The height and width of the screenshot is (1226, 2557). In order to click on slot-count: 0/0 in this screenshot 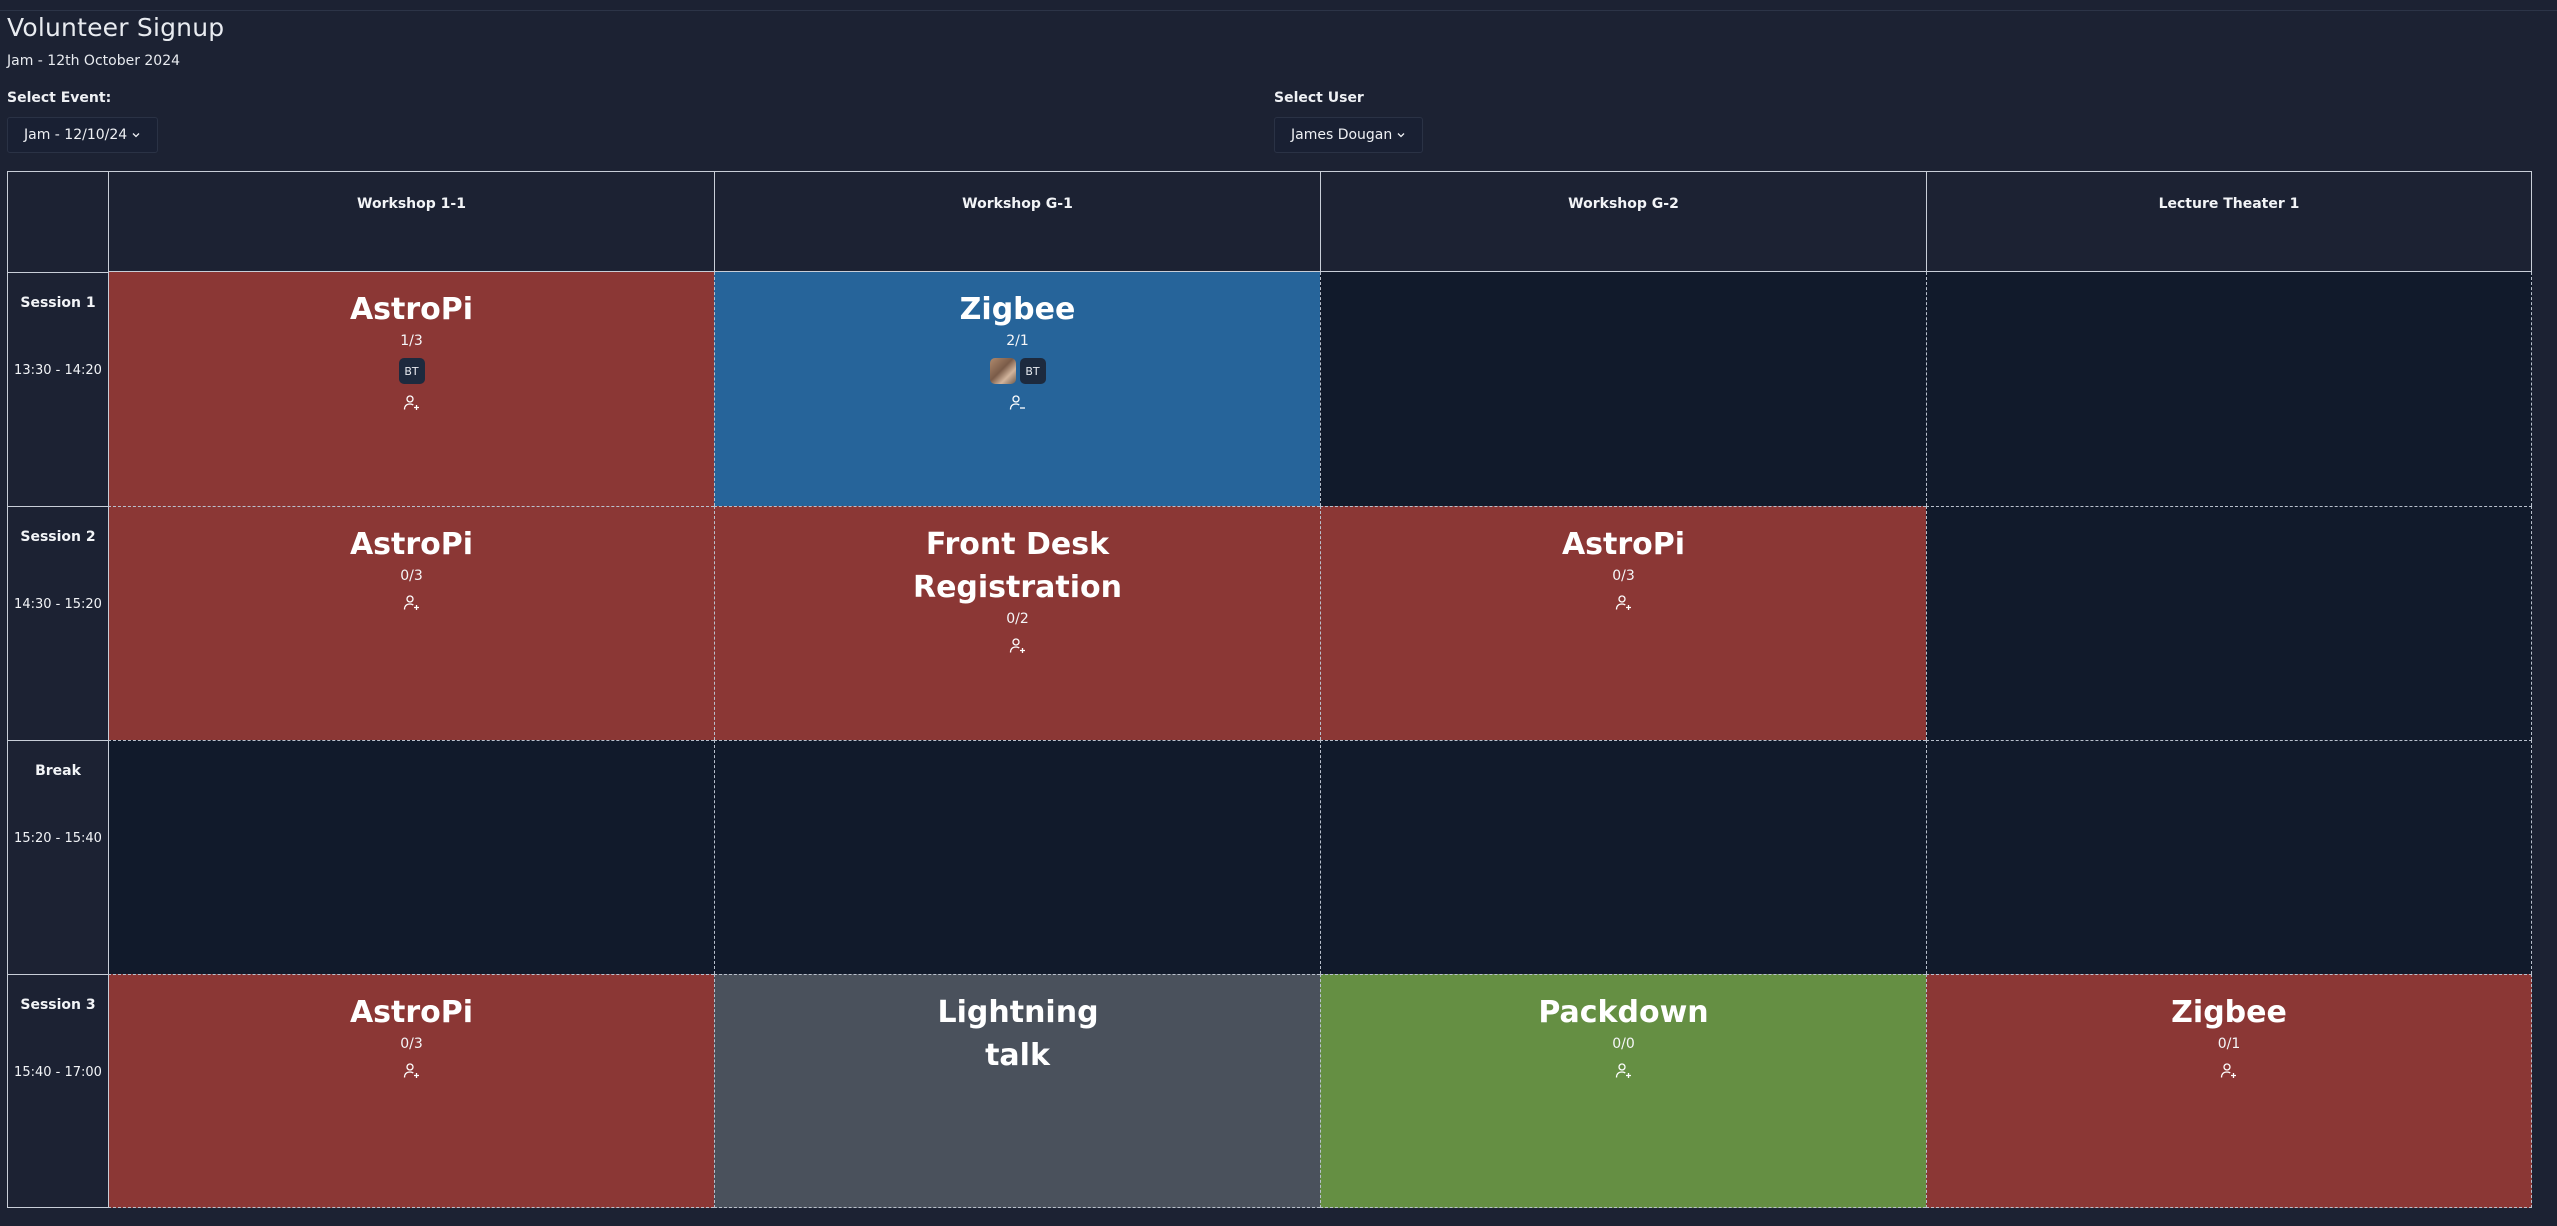, I will do `click(1623, 1044)`.